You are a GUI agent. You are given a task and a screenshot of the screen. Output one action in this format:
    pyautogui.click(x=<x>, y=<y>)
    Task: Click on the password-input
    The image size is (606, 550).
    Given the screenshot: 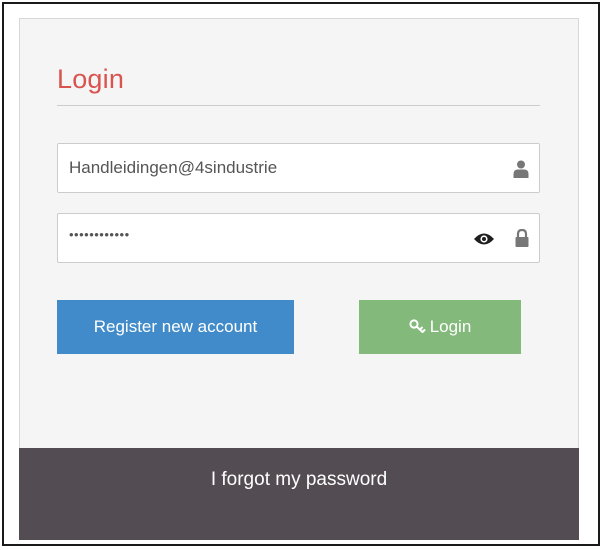 What is the action you would take?
    pyautogui.click(x=298, y=238)
    